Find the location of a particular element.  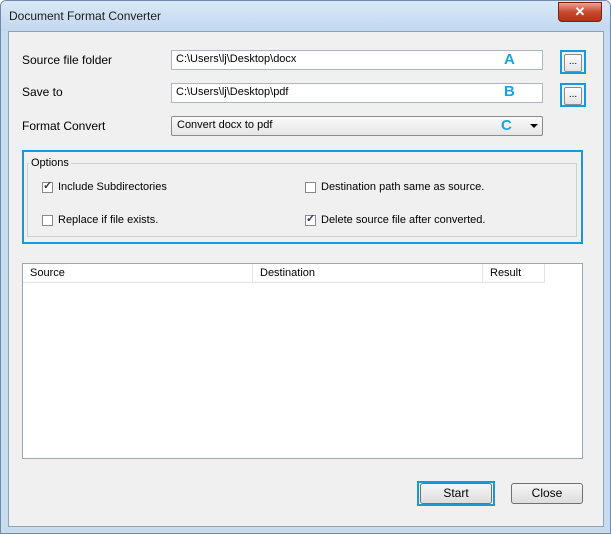

replace-if-exists-checkbox: Replace if file exists. is located at coordinates (100, 220).